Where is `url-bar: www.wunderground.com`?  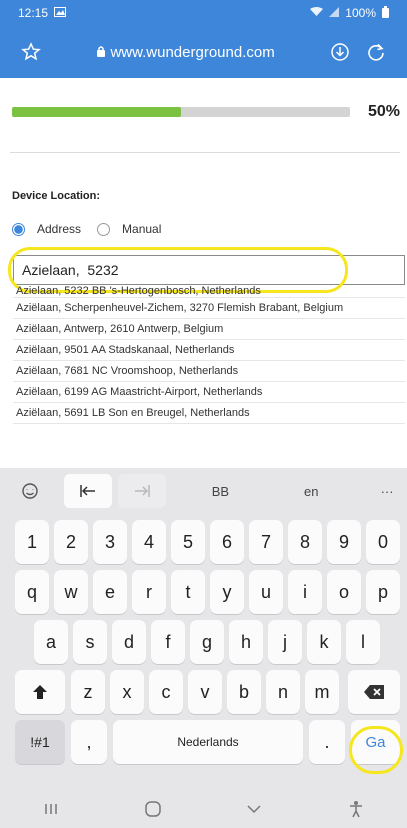 url-bar: www.wunderground.com is located at coordinates (203, 52).